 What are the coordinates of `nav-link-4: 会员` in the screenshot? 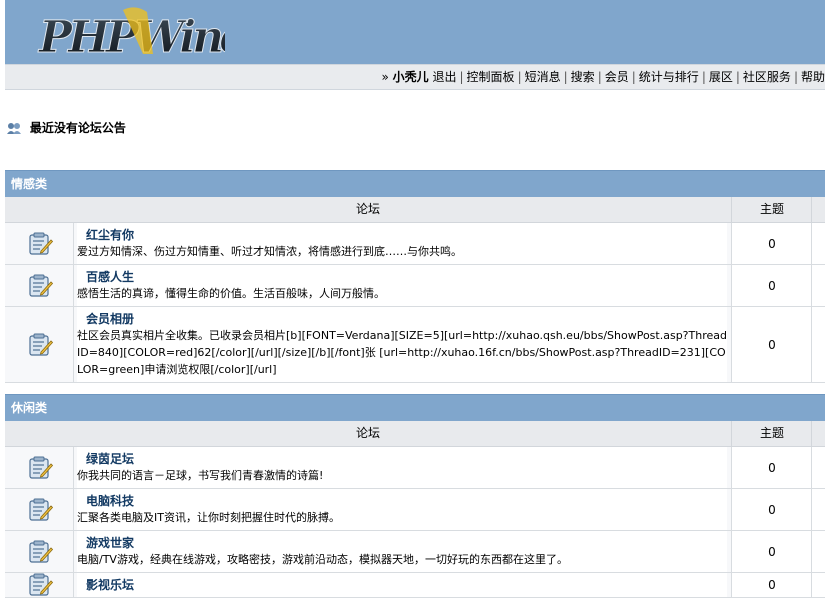 It's located at (617, 77).